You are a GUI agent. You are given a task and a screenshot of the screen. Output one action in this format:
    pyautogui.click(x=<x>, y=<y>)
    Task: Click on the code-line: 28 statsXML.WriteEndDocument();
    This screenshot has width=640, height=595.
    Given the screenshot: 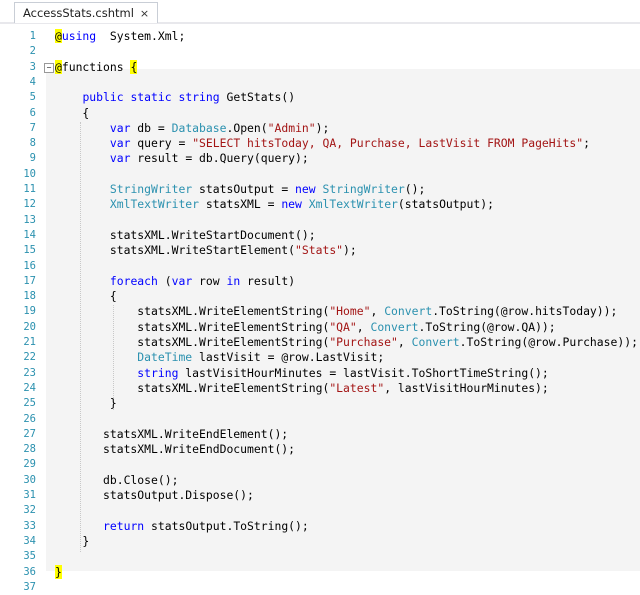 What is the action you would take?
    pyautogui.click(x=320, y=449)
    